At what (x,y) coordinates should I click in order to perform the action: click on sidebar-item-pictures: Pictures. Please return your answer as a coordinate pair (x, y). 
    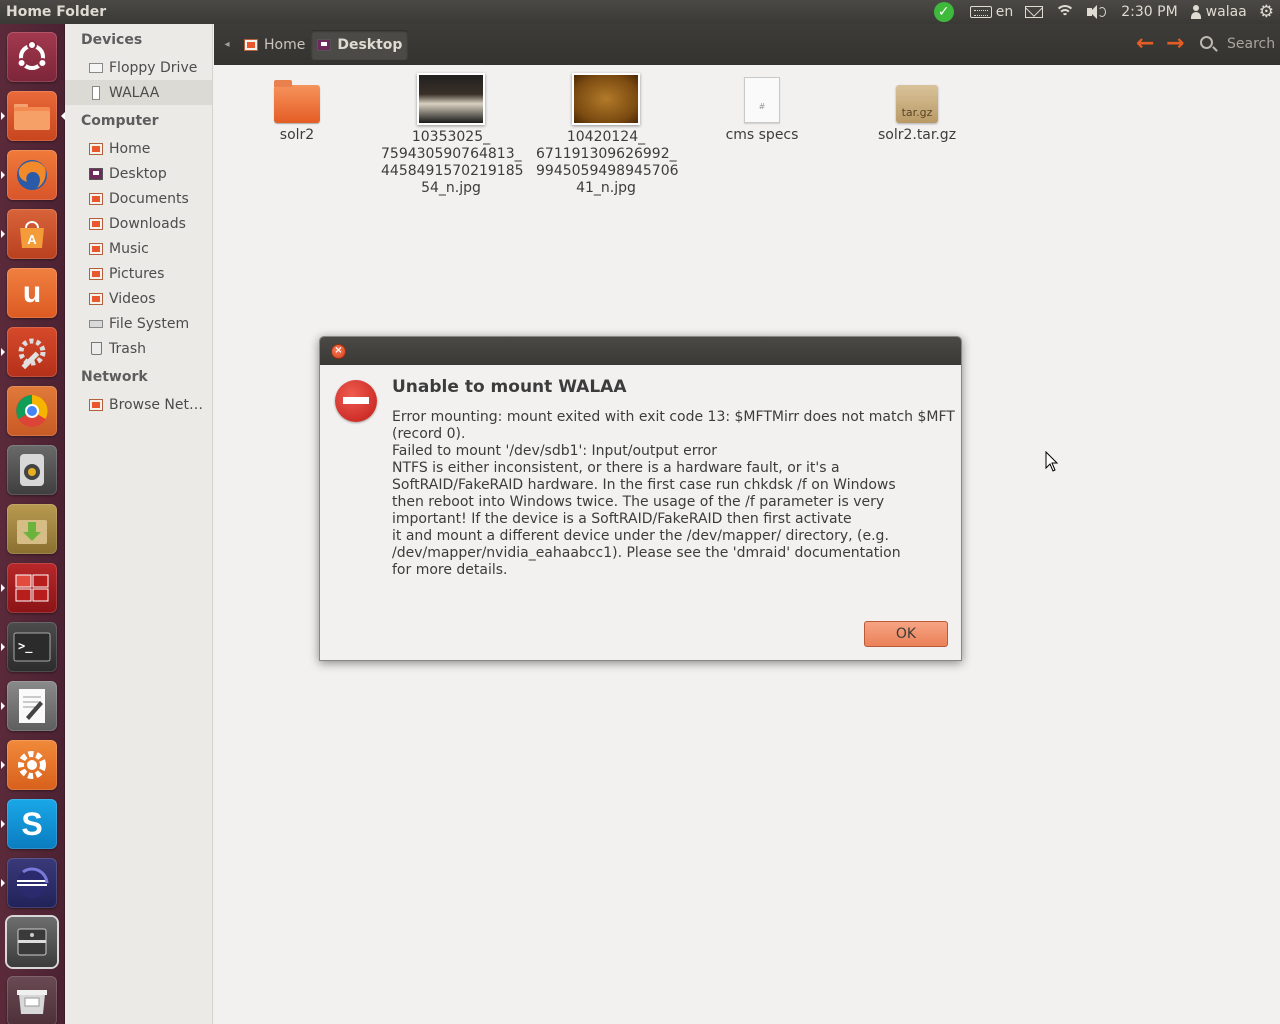
    Looking at the image, I should click on (138, 273).